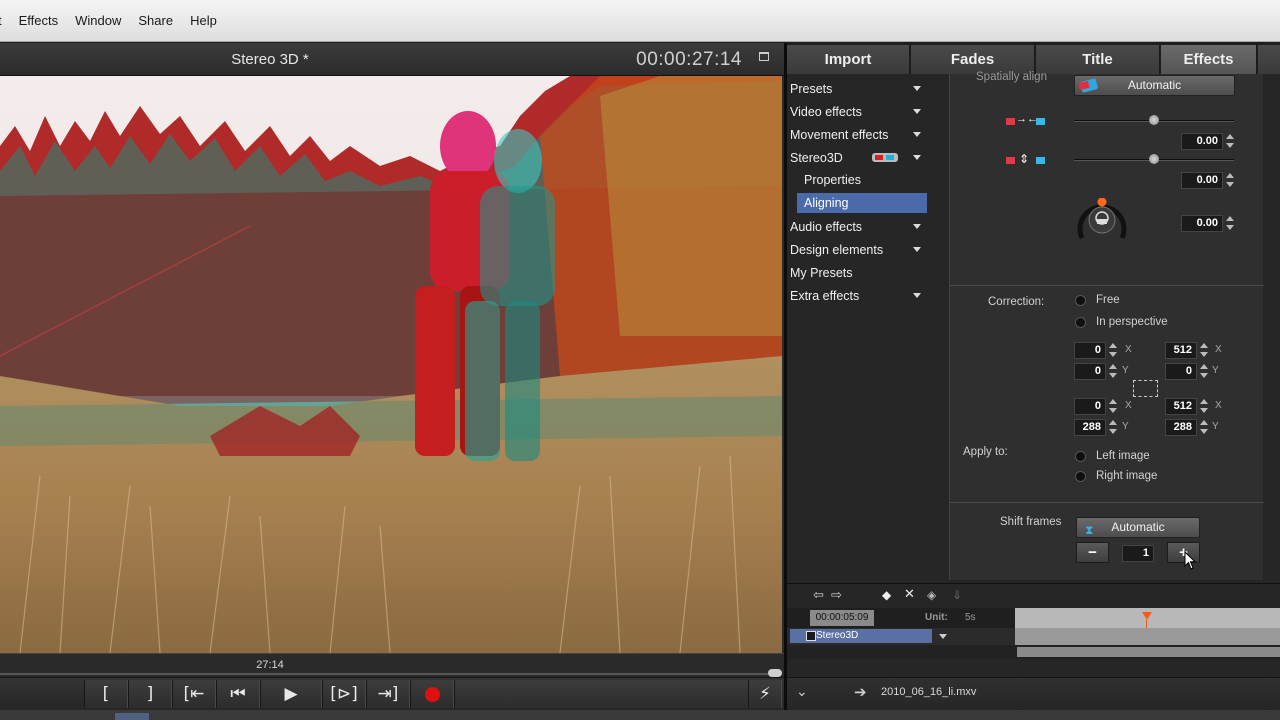 Image resolution: width=1280 pixels, height=720 pixels. I want to click on radio-free, so click(1080, 300).